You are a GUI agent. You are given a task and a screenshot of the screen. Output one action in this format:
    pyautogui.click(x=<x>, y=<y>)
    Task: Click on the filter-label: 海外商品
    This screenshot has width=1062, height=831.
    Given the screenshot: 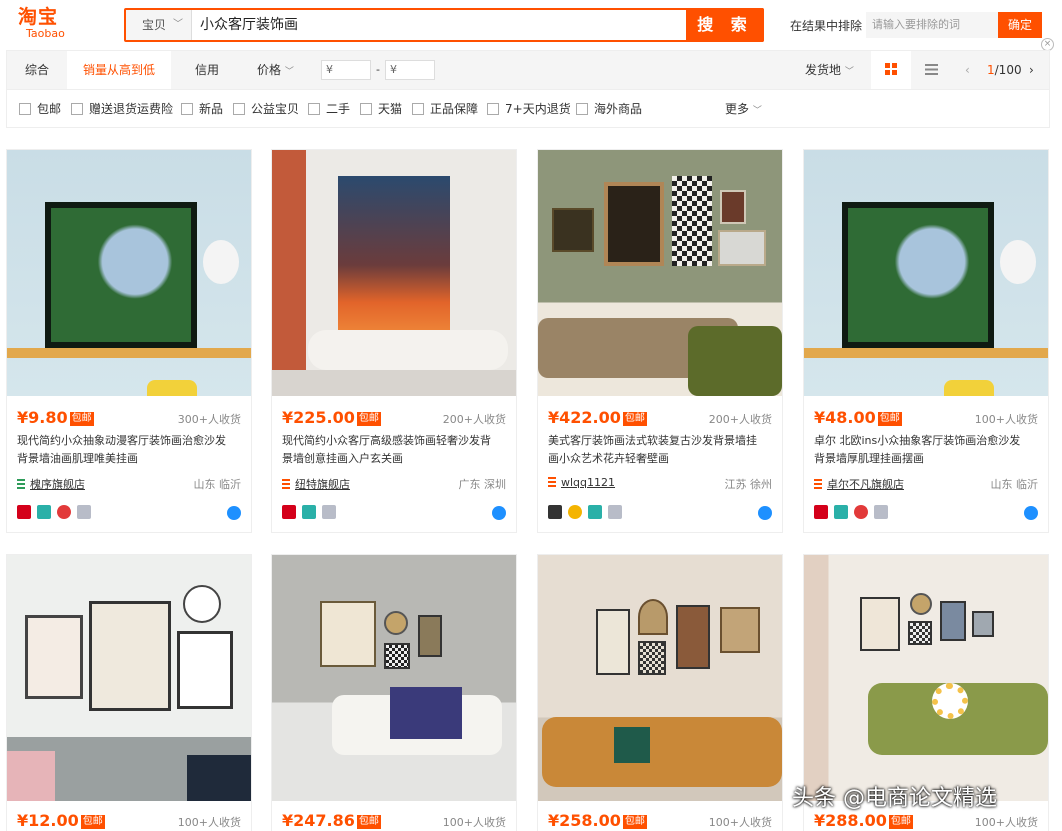 What is the action you would take?
    pyautogui.click(x=618, y=109)
    